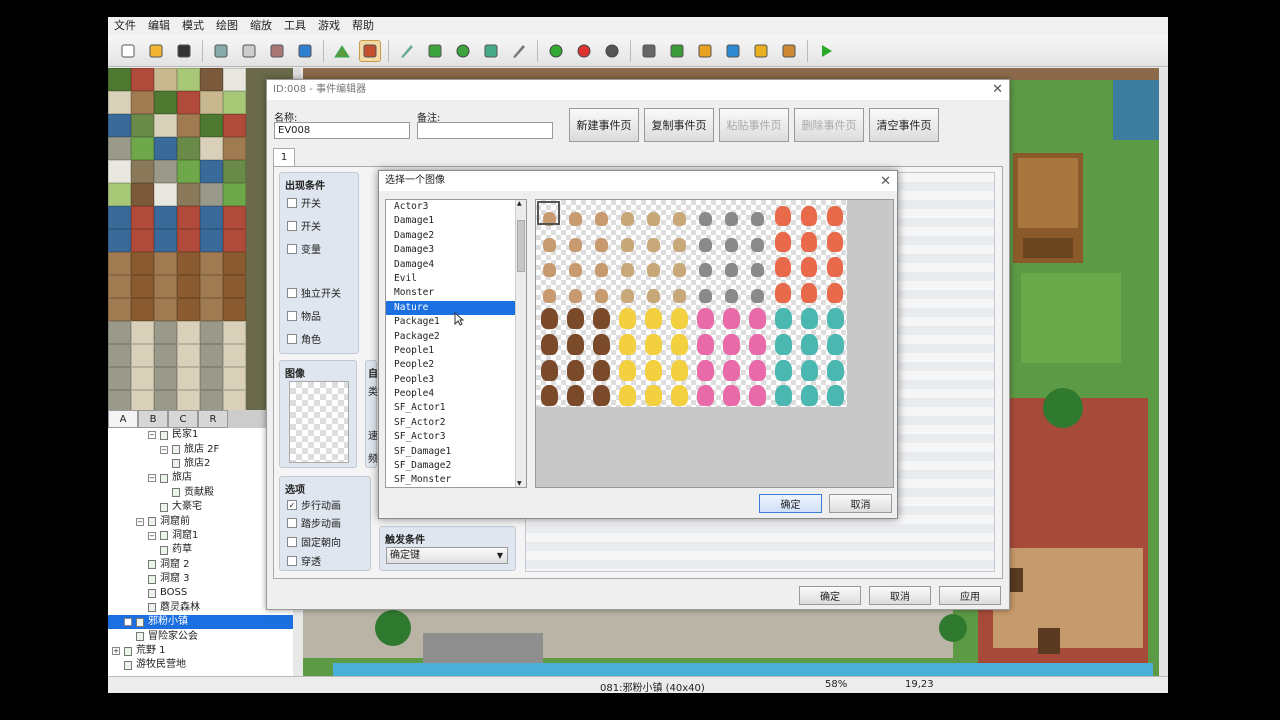  I want to click on image-file-item: SF_Actor2, so click(456, 423).